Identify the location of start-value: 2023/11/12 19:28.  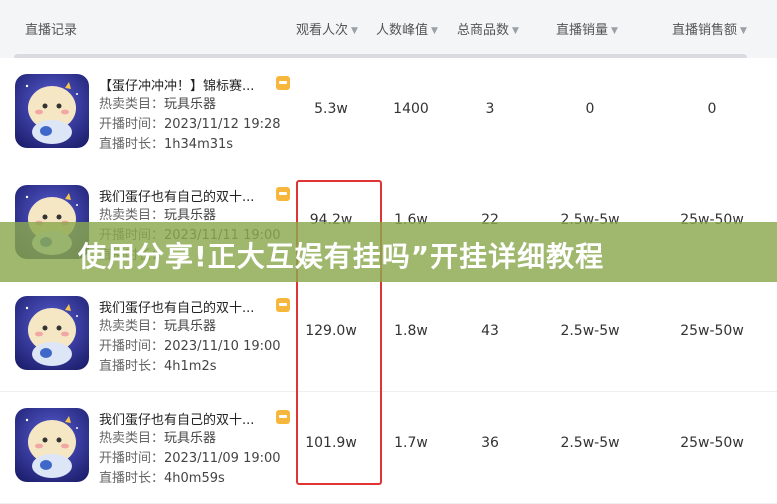
(222, 124).